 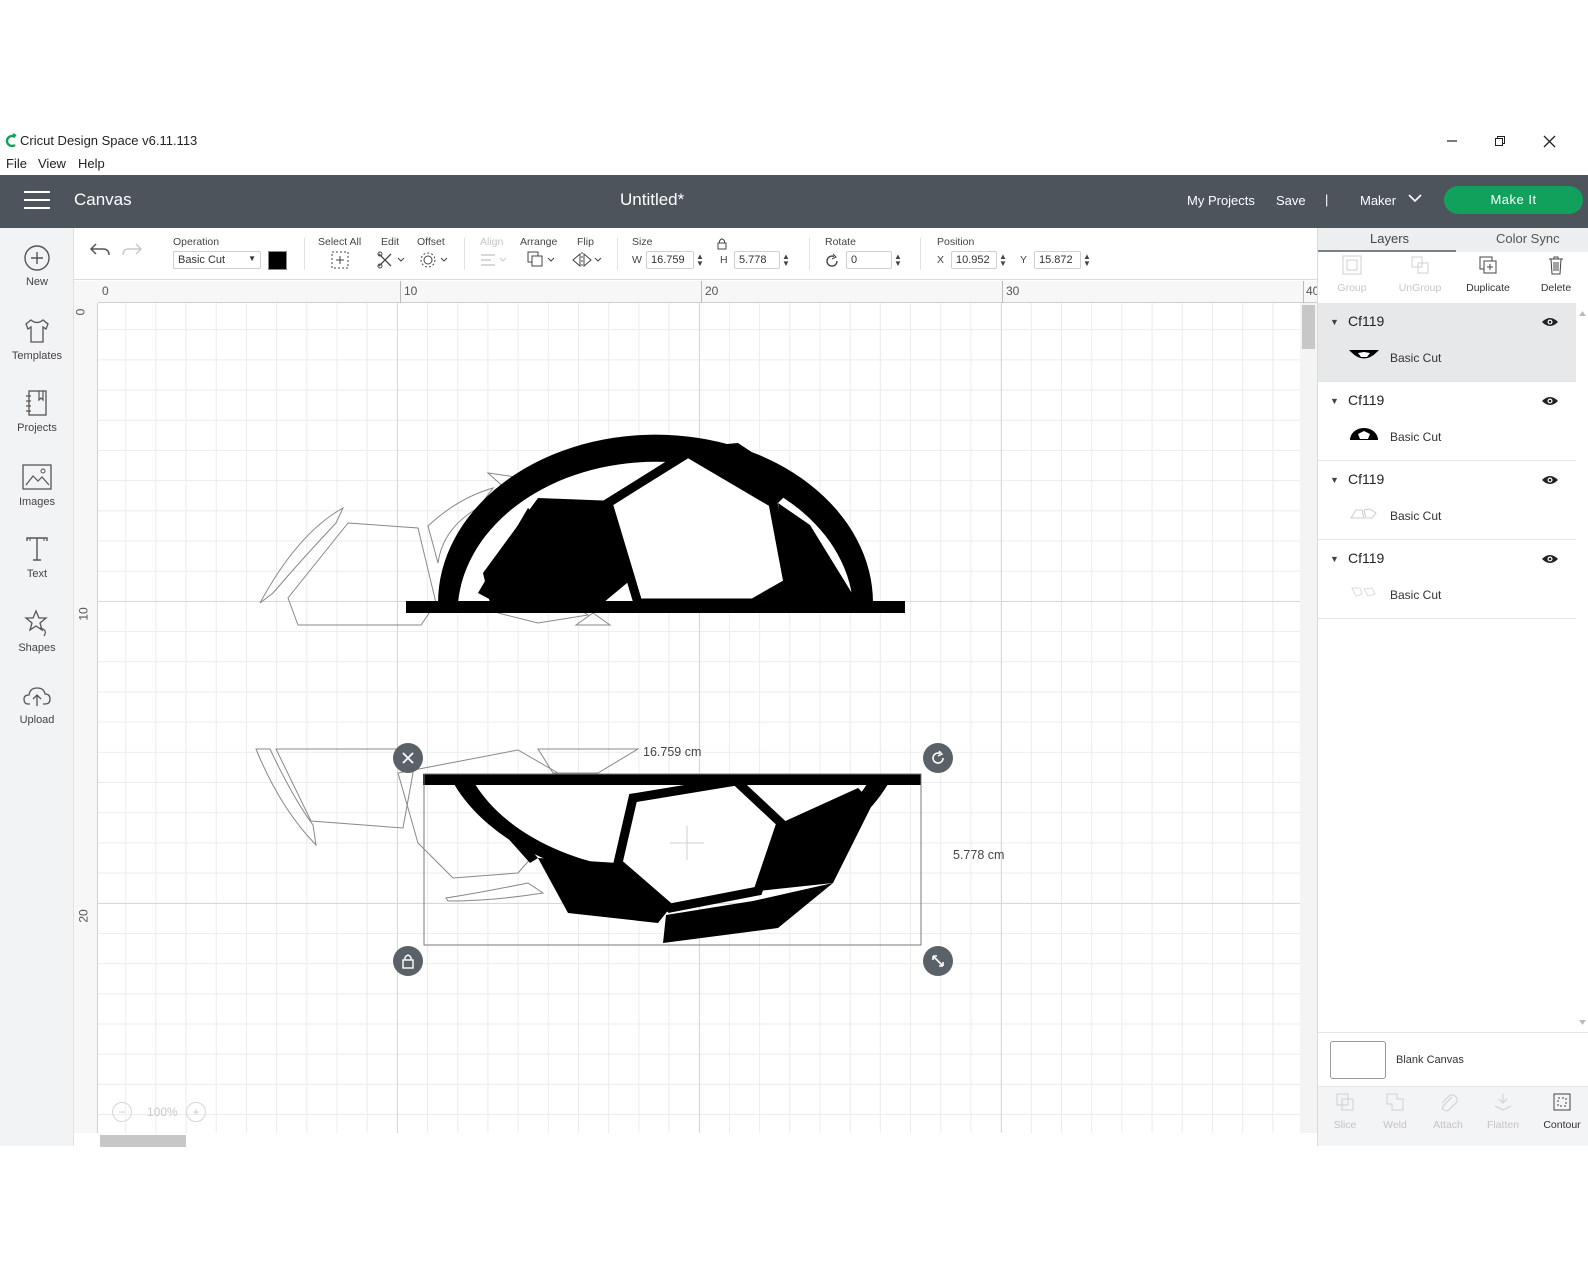 I want to click on ruler-tick-label: 30, so click(x=1013, y=291).